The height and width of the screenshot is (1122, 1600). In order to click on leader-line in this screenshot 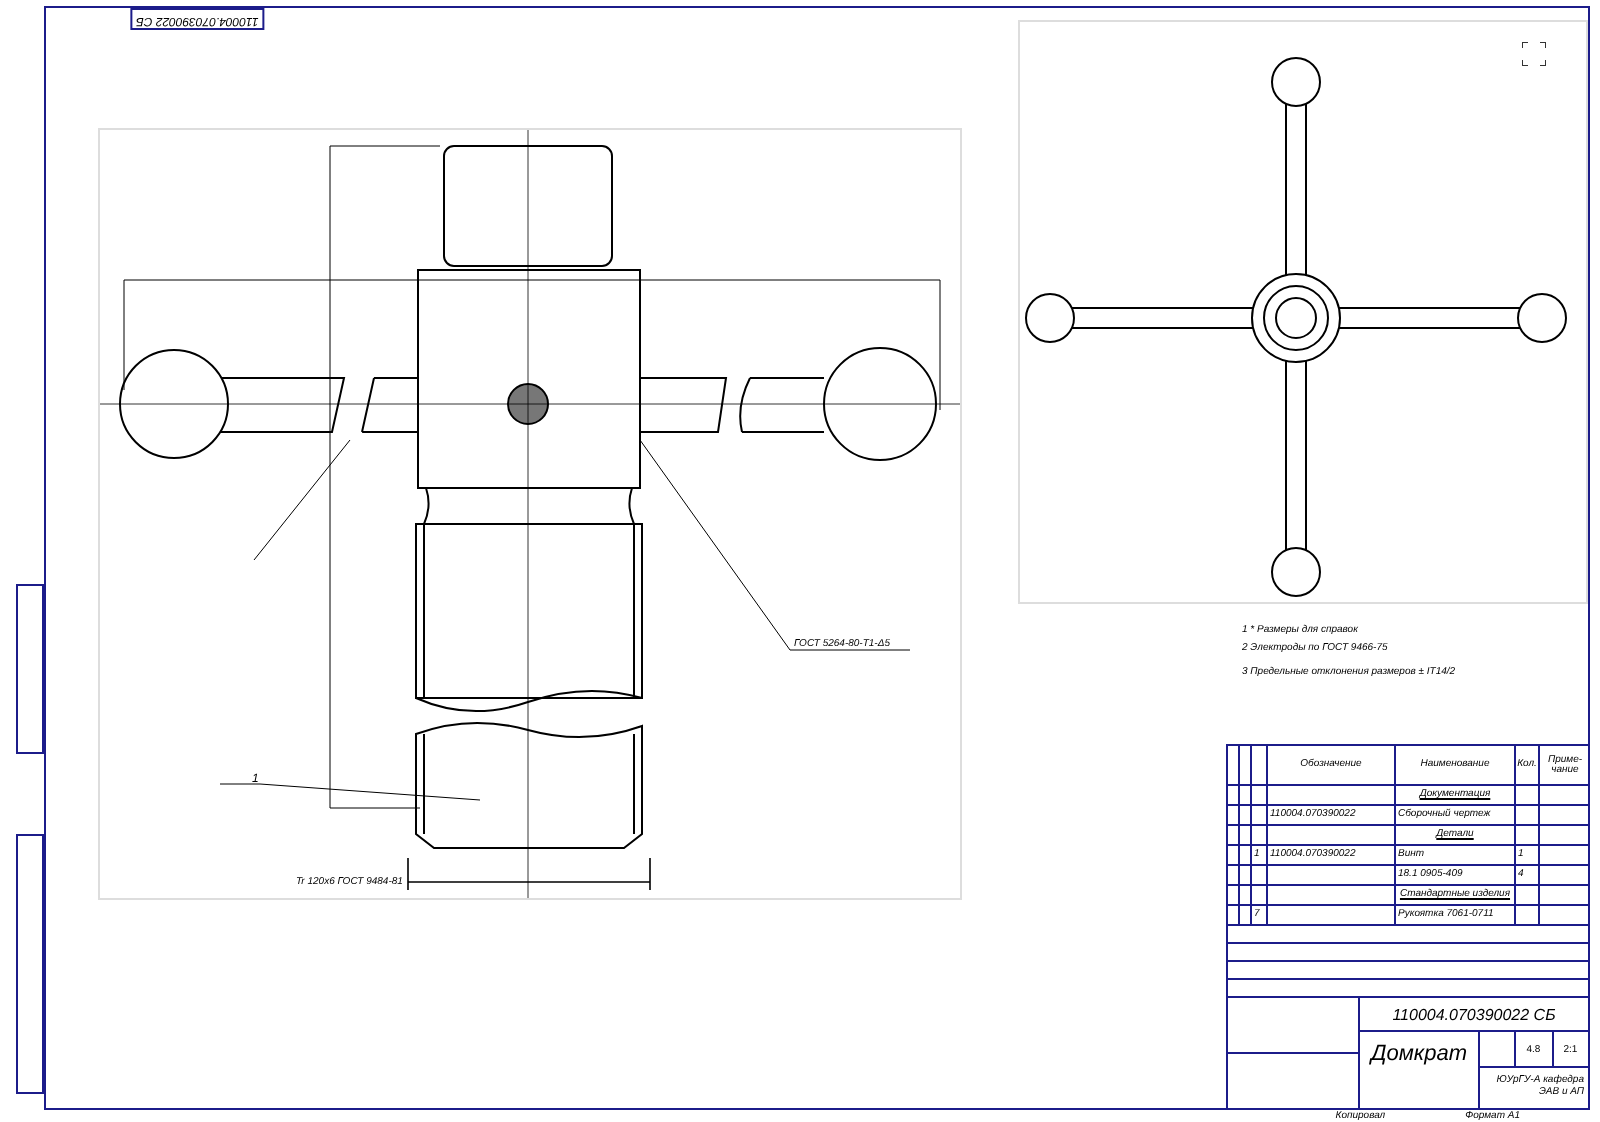, I will do `click(302, 500)`.